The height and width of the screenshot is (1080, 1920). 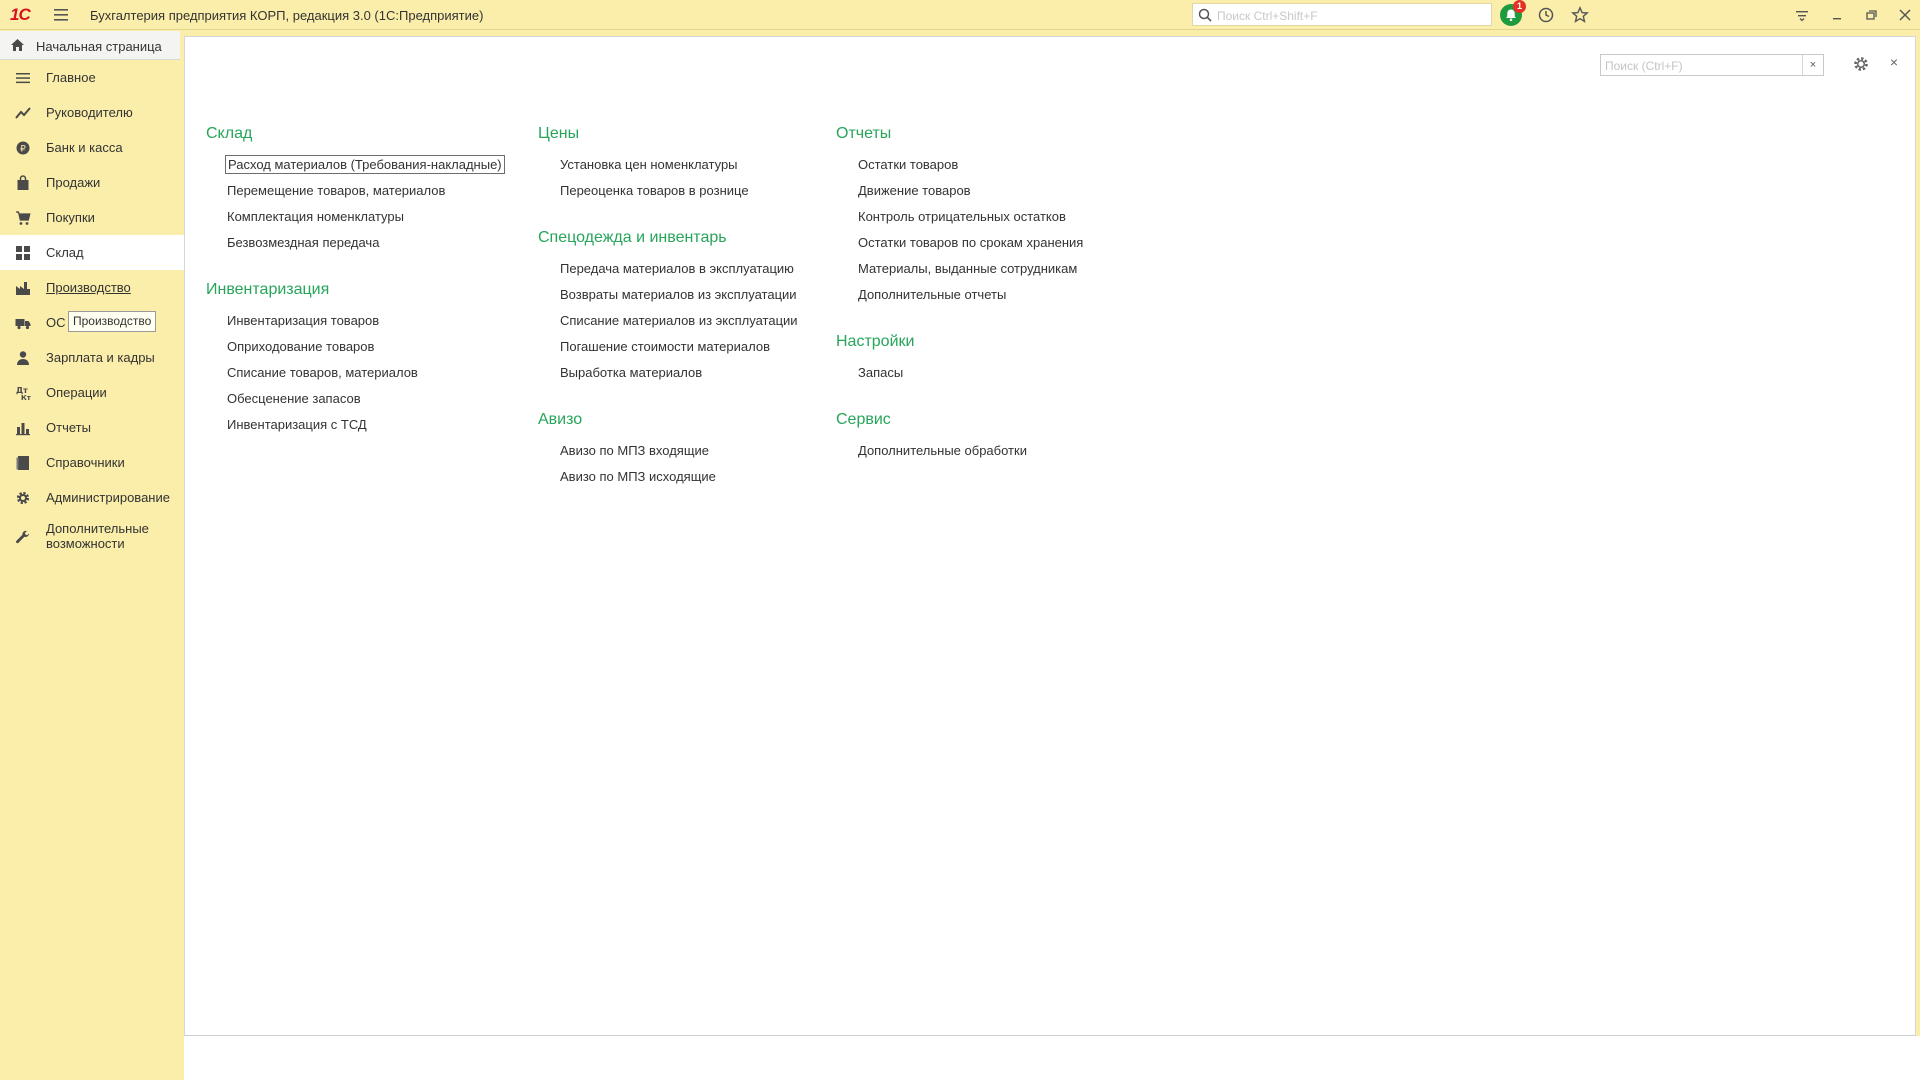 I want to click on link-materials-to-operation: Передача материалов в эксплуатацию, so click(x=677, y=268).